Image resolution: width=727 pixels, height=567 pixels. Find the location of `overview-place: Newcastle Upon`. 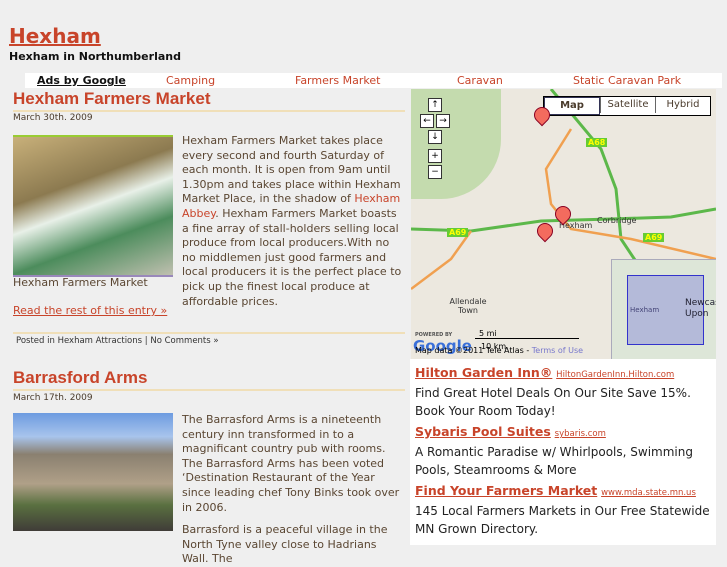

overview-place: Newcastle Upon is located at coordinates (700, 308).